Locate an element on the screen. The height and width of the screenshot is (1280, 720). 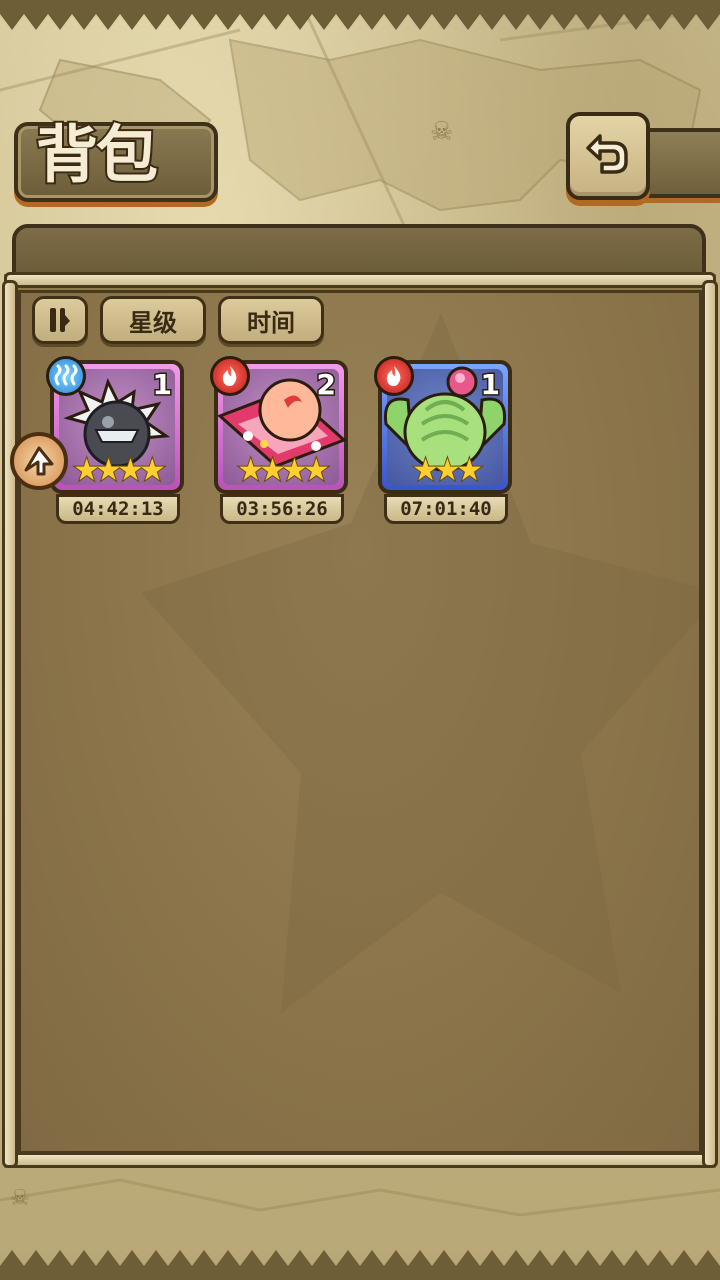
sort-by-time-button: 时间 is located at coordinates (271, 320).